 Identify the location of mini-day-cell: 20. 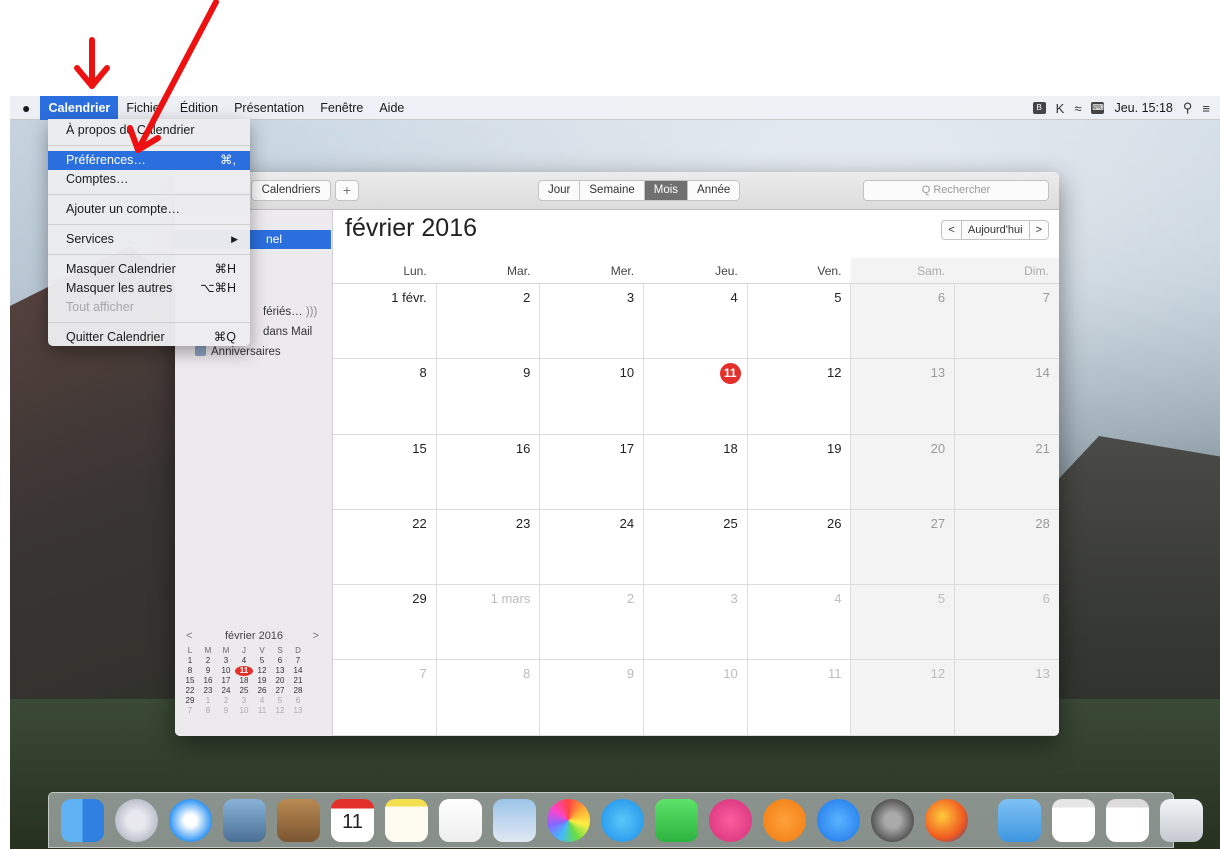
(280, 681).